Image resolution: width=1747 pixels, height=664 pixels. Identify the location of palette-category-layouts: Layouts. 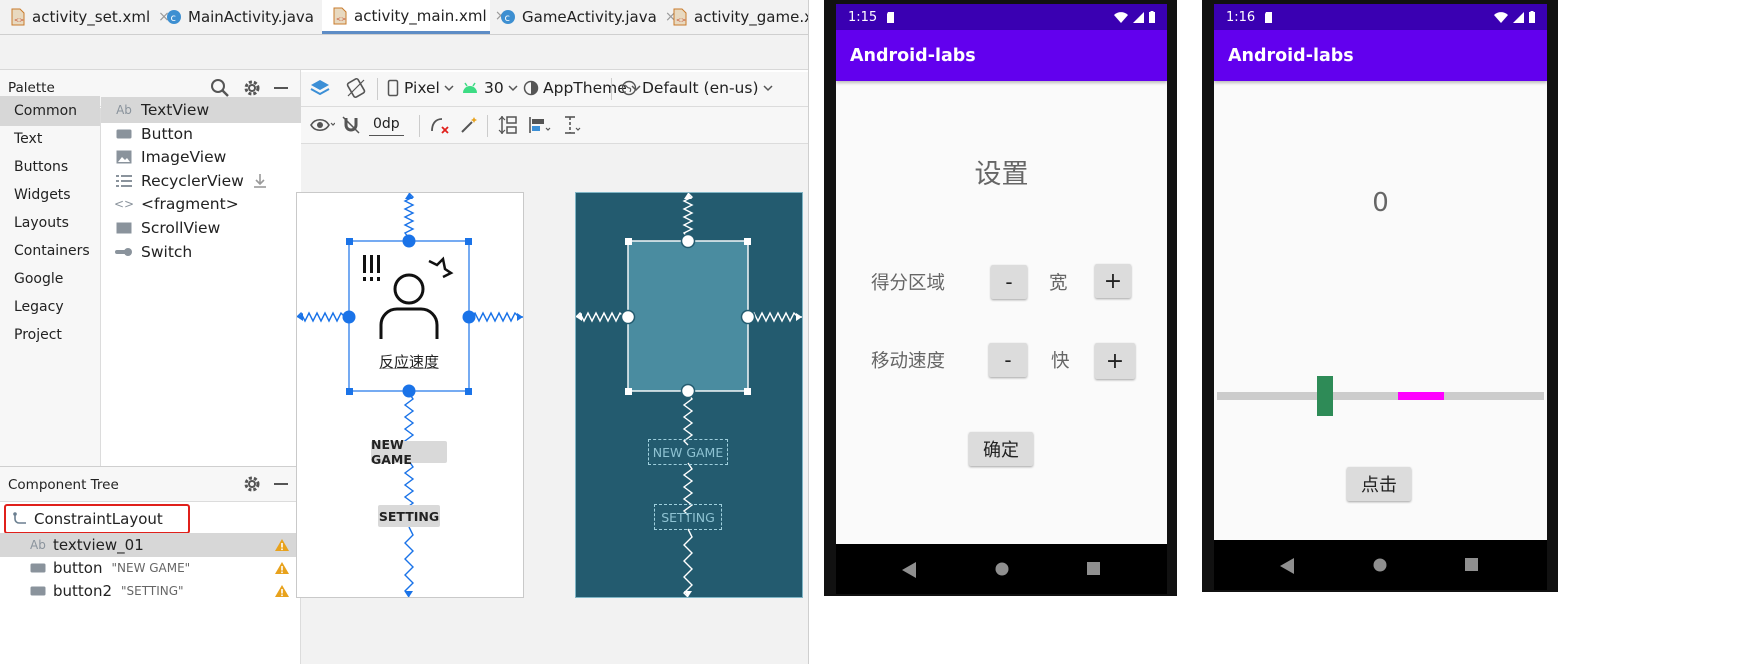
(50, 223).